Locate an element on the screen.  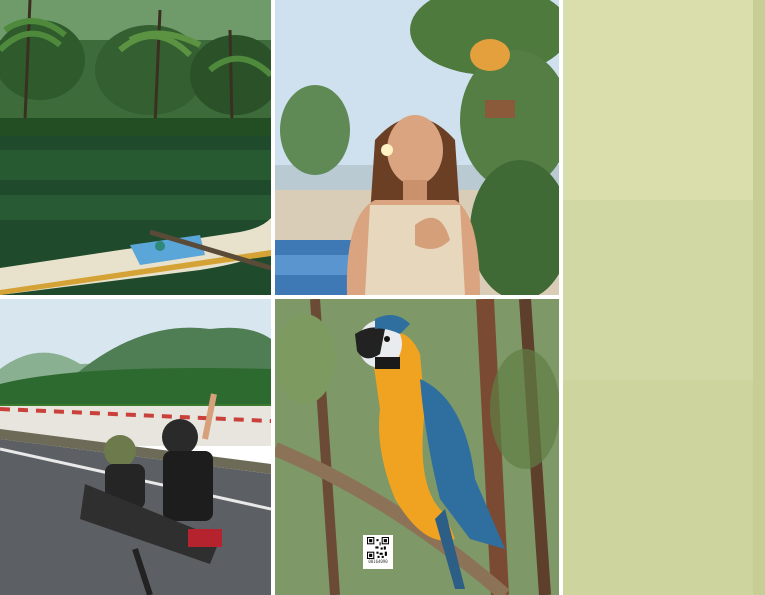
qr-code: 00164090 is located at coordinates (378, 552).